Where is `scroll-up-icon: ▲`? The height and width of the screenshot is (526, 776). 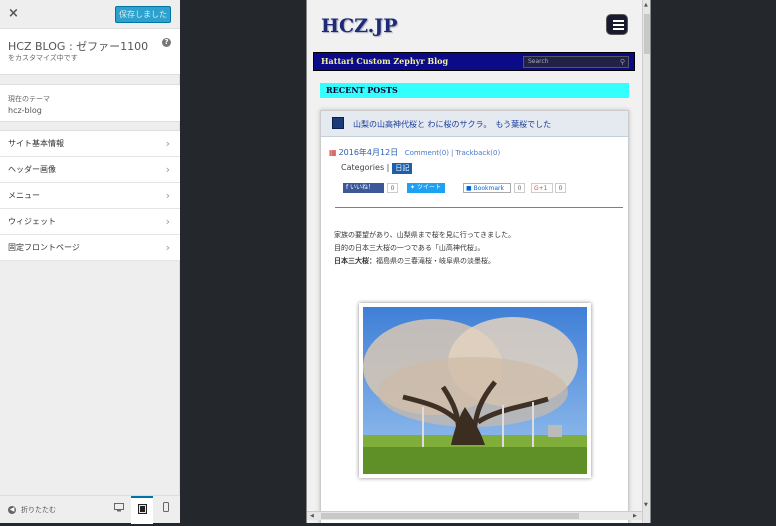
scroll-up-icon: ▲ is located at coordinates (646, 5).